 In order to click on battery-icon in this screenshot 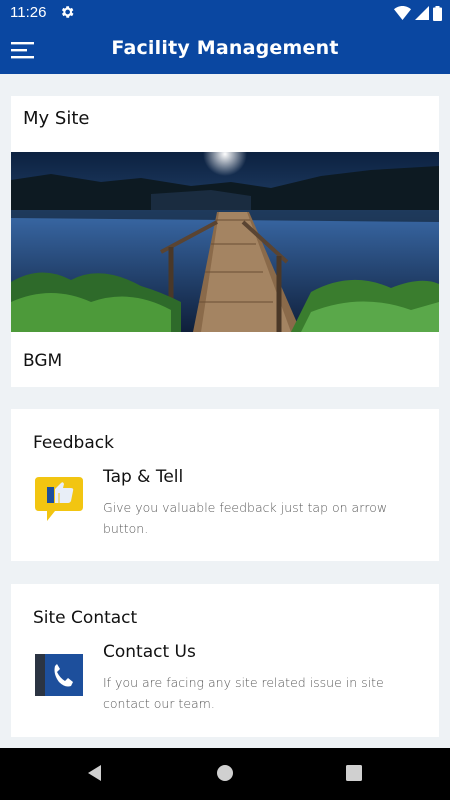, I will do `click(437, 13)`.